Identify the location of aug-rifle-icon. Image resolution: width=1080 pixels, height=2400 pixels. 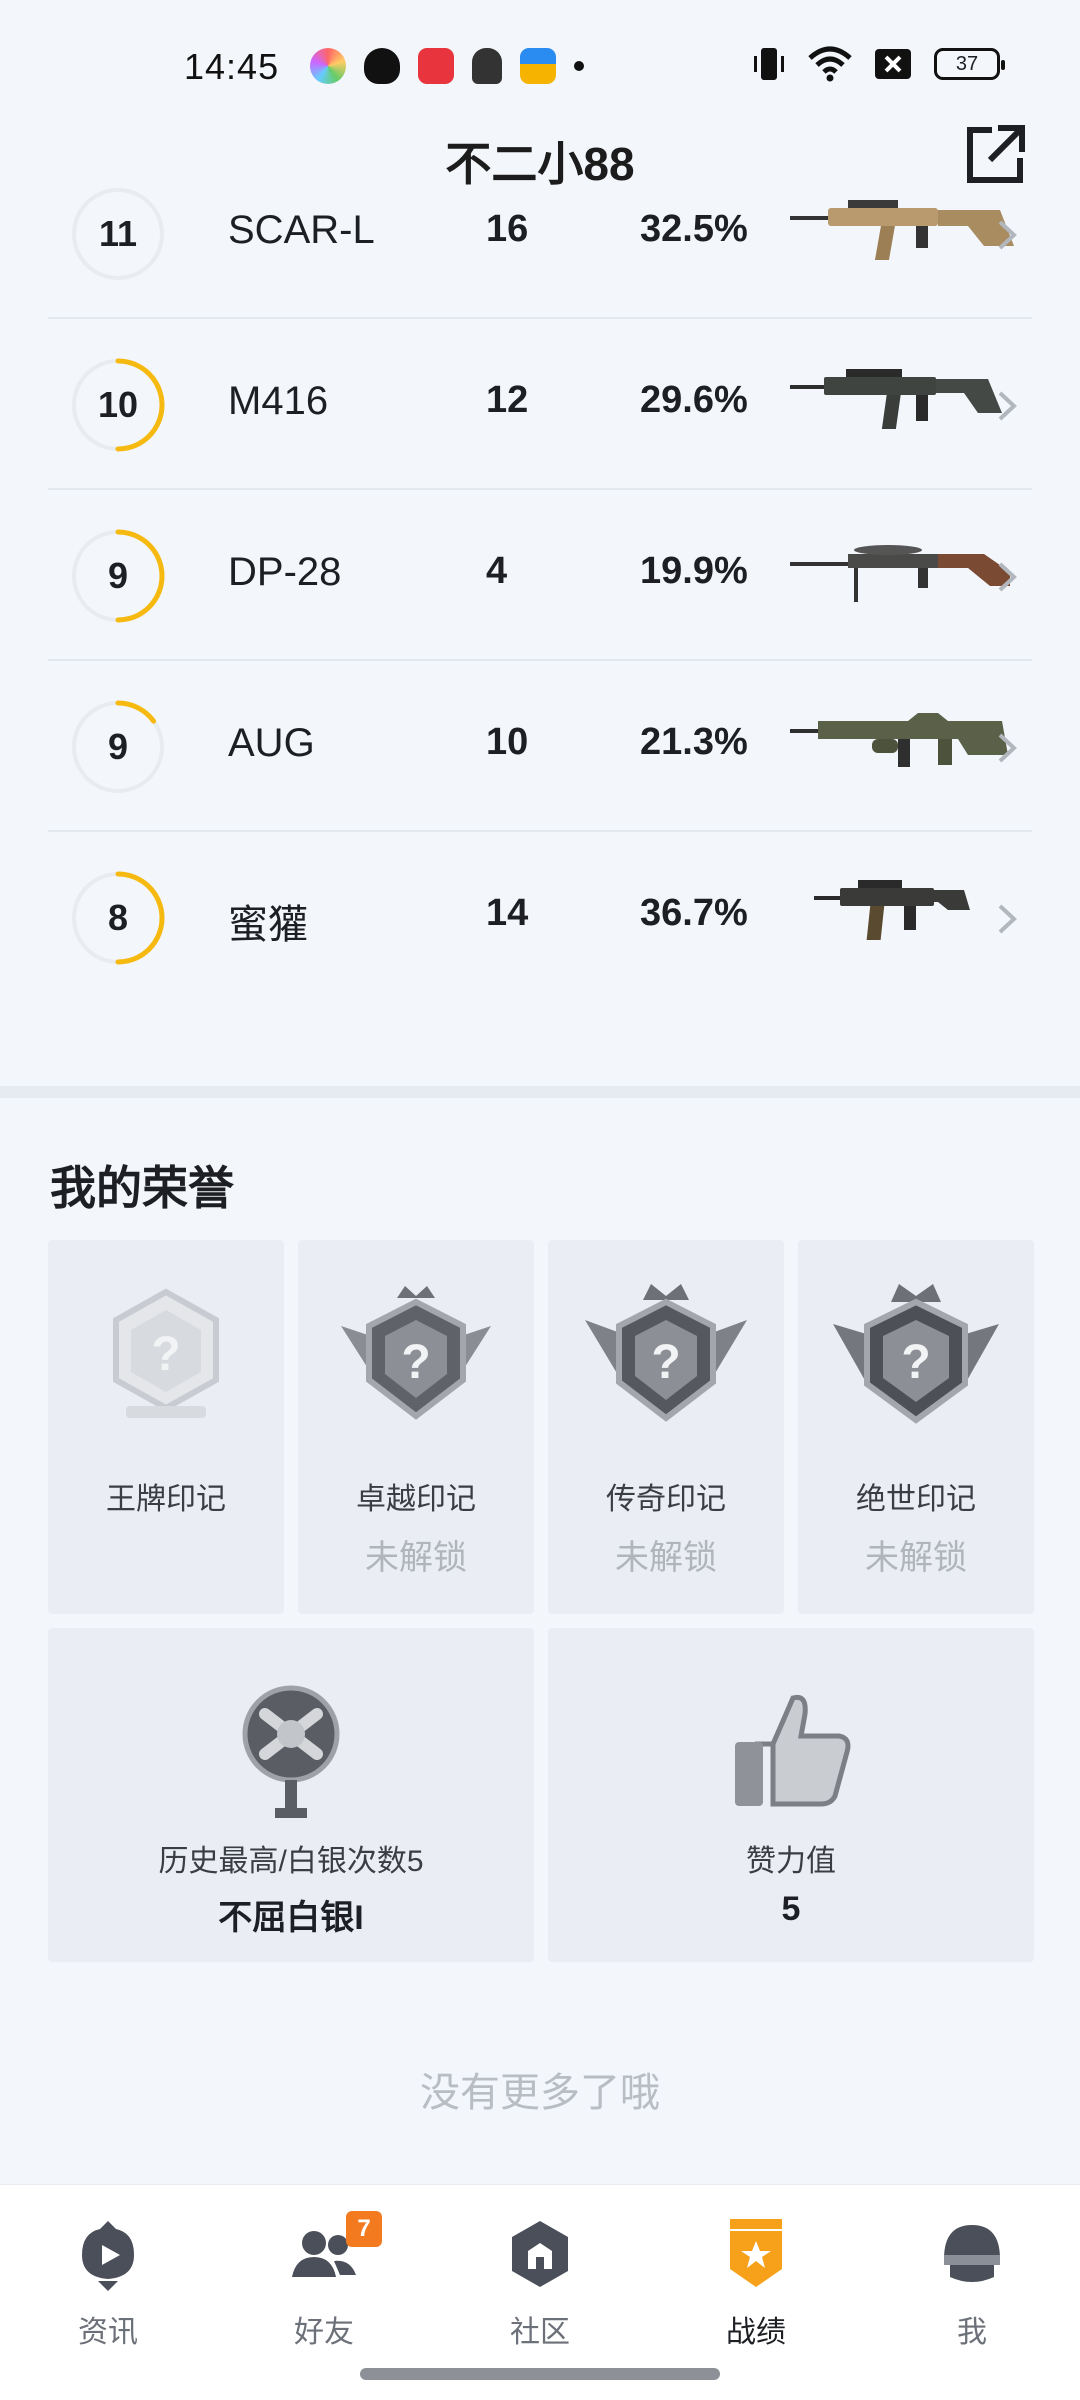
(899, 740).